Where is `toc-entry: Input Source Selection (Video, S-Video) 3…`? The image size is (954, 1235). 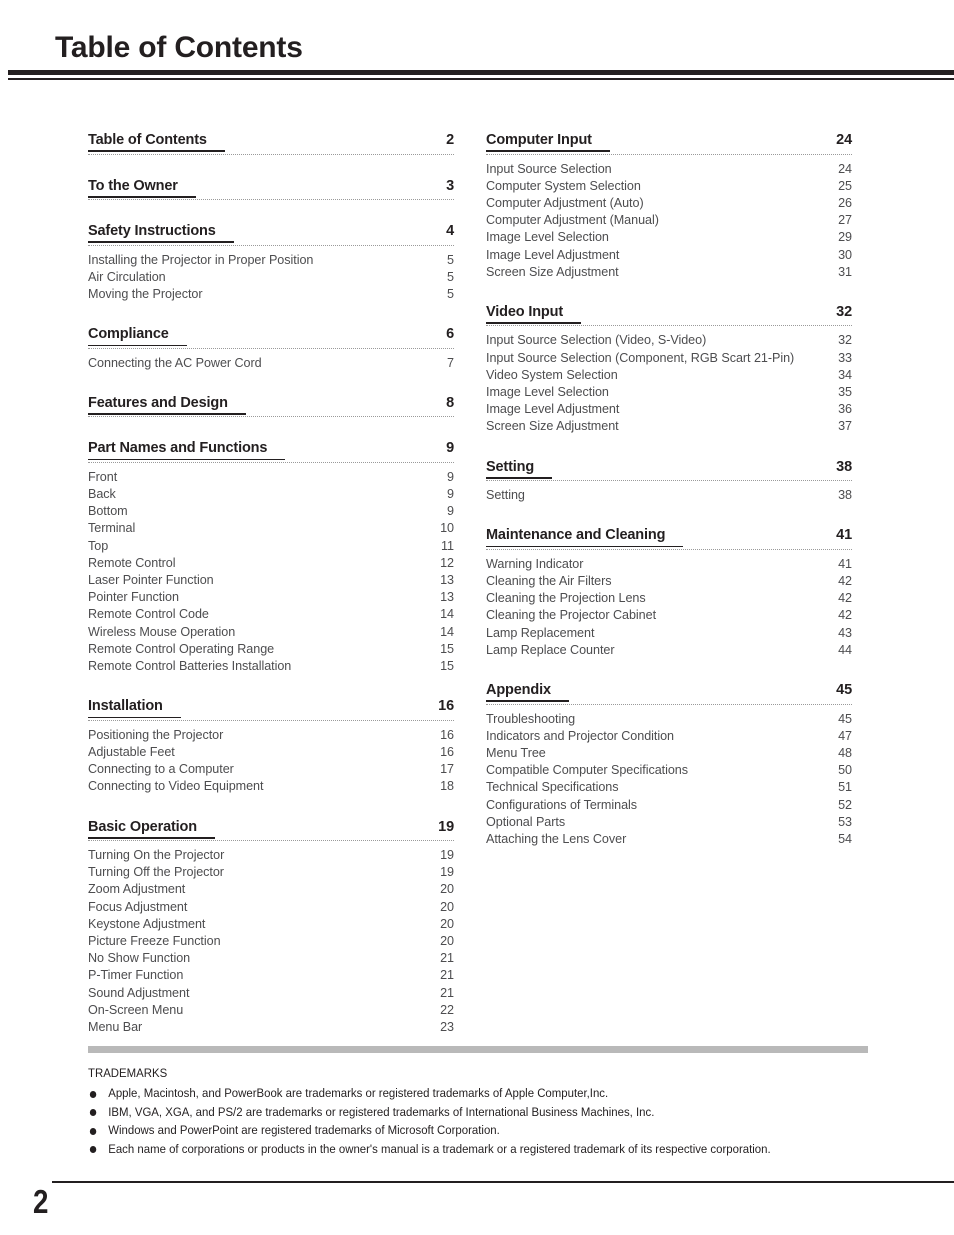 toc-entry: Input Source Selection (Video, S-Video) 3… is located at coordinates (669, 340).